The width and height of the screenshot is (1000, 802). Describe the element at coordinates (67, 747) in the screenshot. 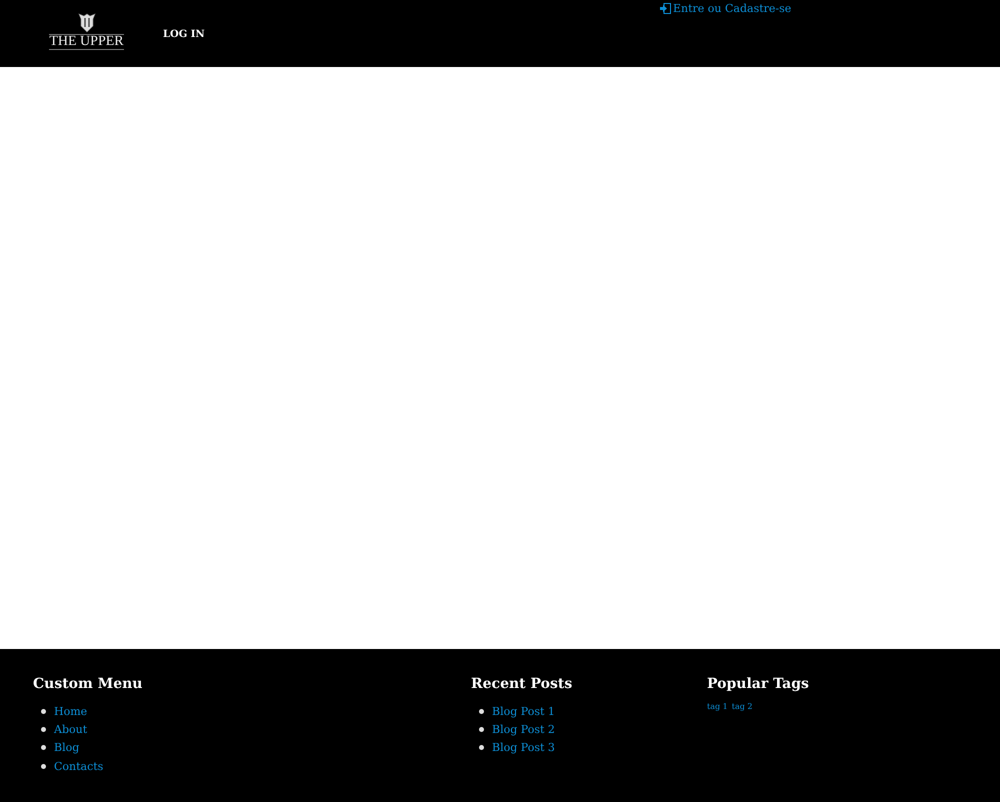

I see `footer-link: Blog` at that location.